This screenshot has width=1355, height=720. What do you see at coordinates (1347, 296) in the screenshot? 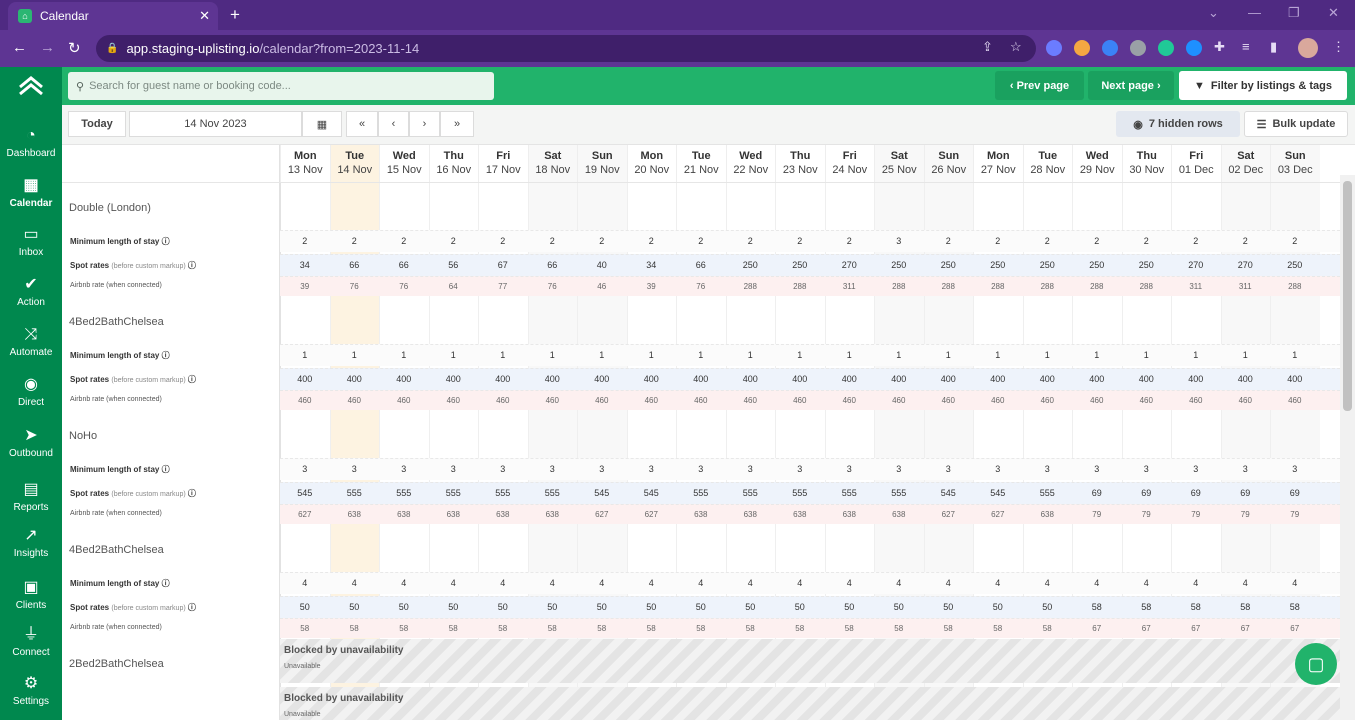
I see `scrollbar-thumb` at bounding box center [1347, 296].